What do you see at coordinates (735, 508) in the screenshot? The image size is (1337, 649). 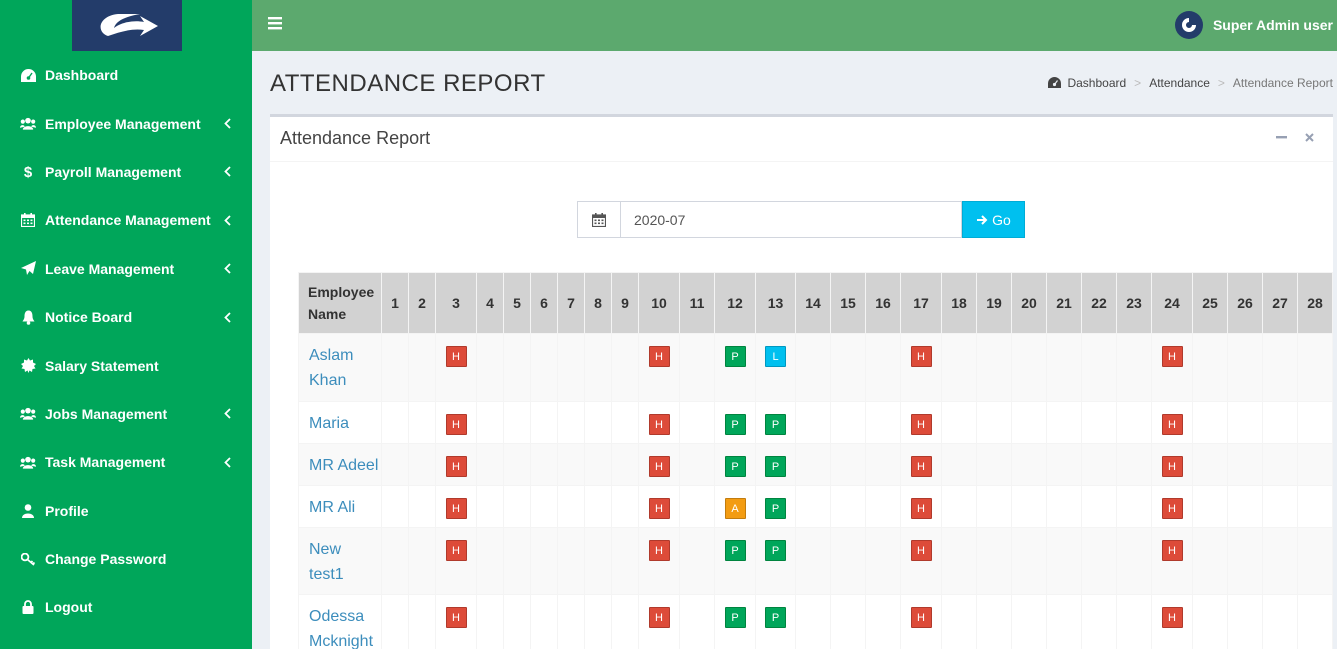 I see `attendance-badge: A` at bounding box center [735, 508].